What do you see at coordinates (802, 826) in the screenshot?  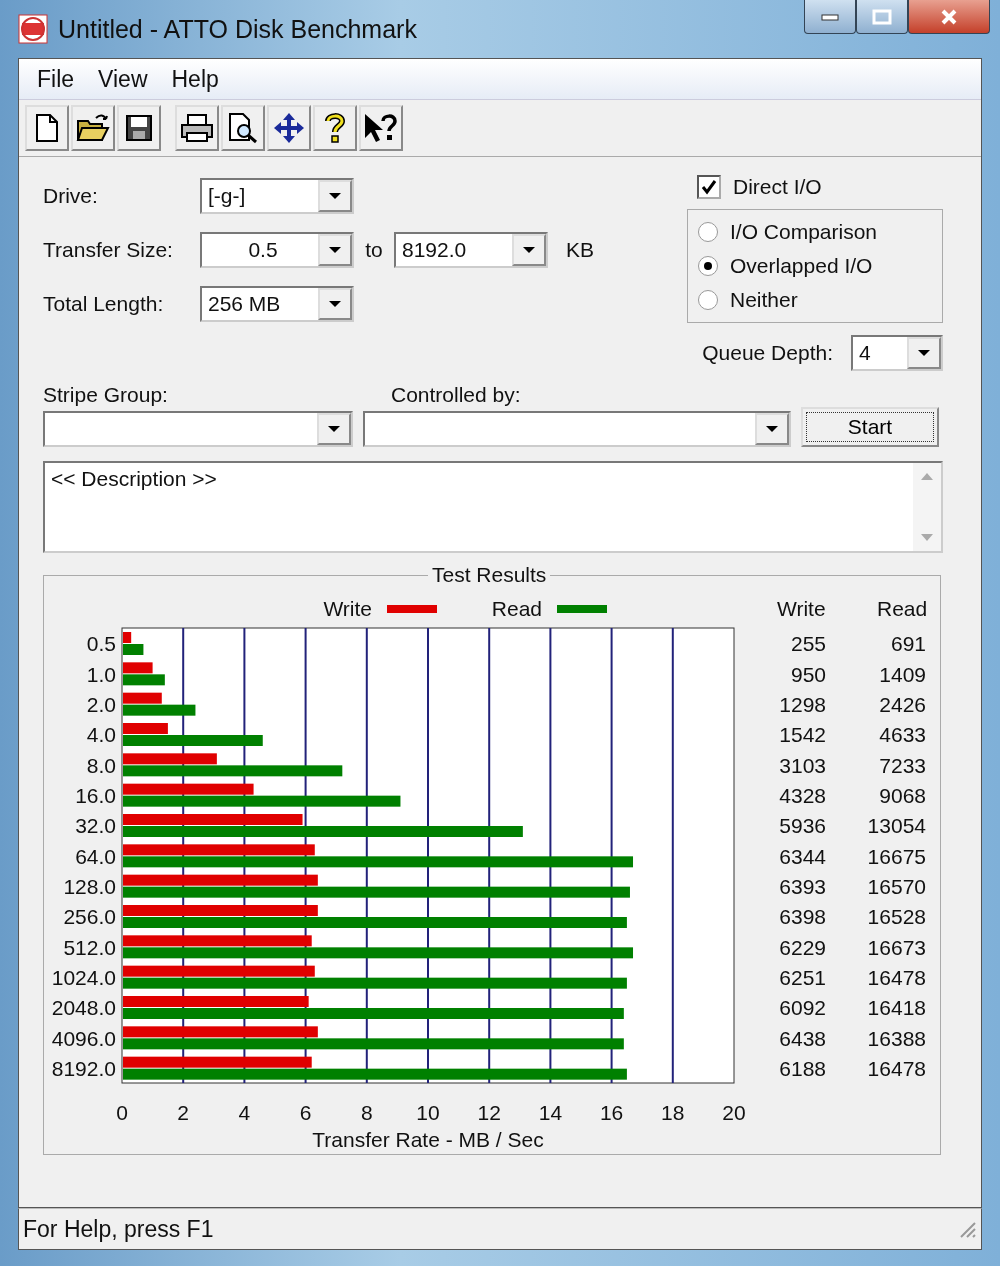 I see `result-value: 5936` at bounding box center [802, 826].